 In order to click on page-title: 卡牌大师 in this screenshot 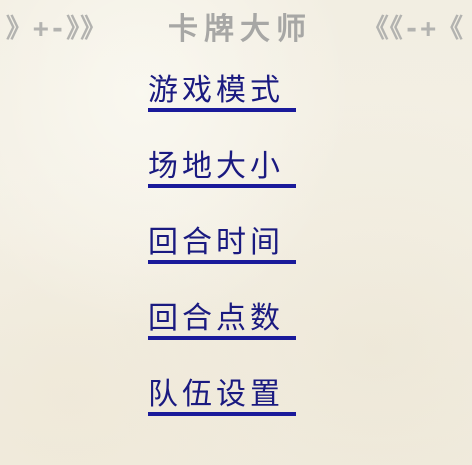, I will do `click(240, 29)`.